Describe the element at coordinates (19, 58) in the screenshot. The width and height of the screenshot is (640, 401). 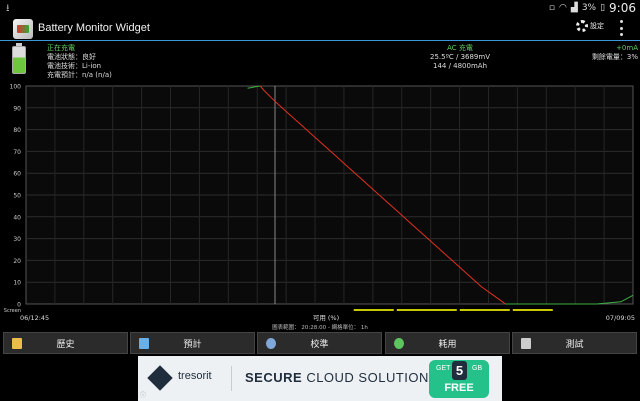
I see `battery-level-icon` at that location.